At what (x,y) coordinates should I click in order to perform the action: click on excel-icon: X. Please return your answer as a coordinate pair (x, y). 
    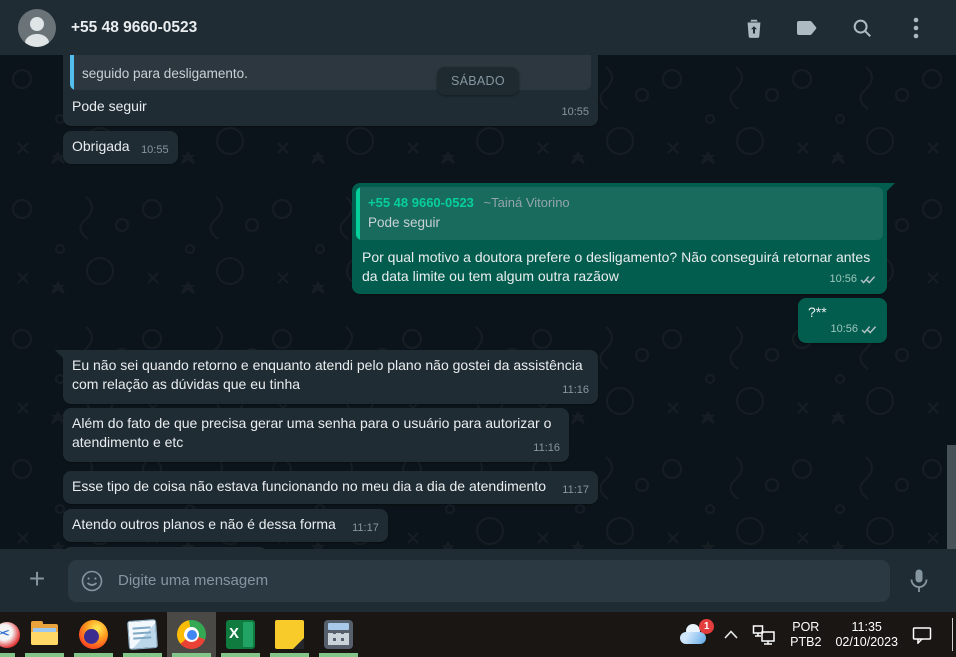
    Looking at the image, I should click on (240, 634).